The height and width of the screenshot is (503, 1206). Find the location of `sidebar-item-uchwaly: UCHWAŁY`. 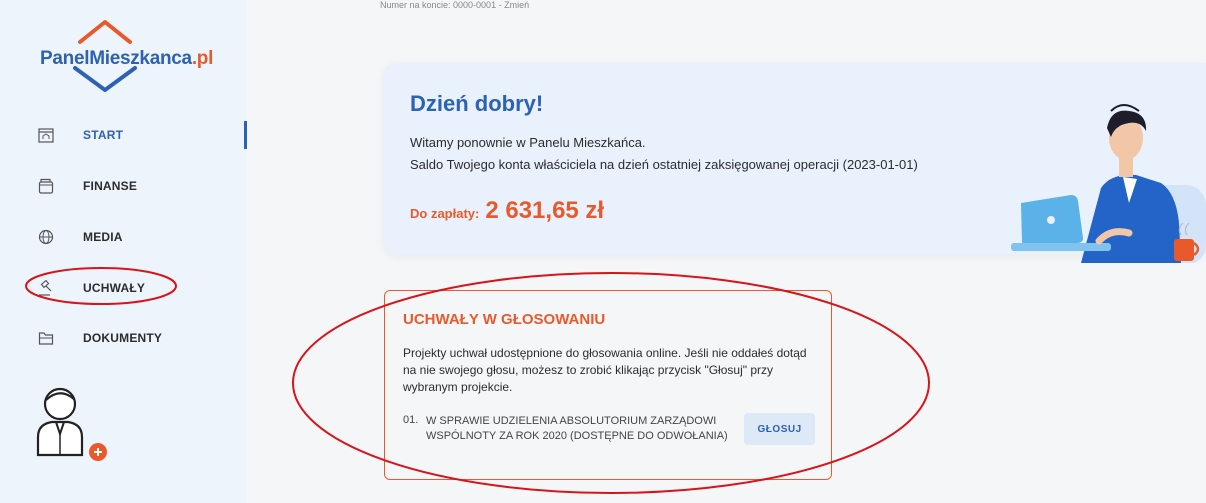

sidebar-item-uchwaly: UCHWAŁY is located at coordinates (142, 288).